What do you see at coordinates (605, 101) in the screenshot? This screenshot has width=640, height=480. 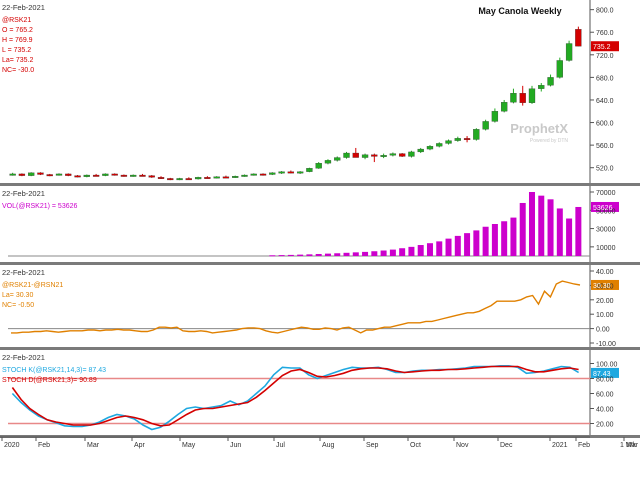 I see `y-tick-label: 640.0` at bounding box center [605, 101].